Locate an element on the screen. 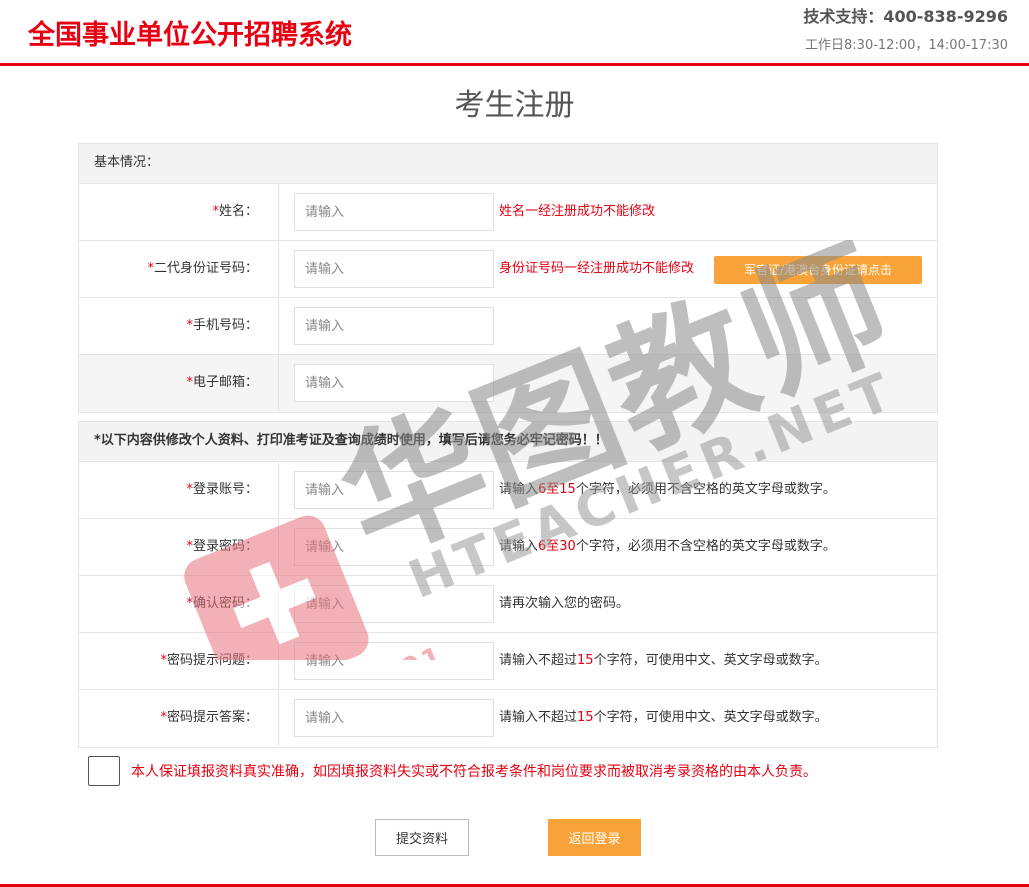  confirm-password-input is located at coordinates (394, 604).